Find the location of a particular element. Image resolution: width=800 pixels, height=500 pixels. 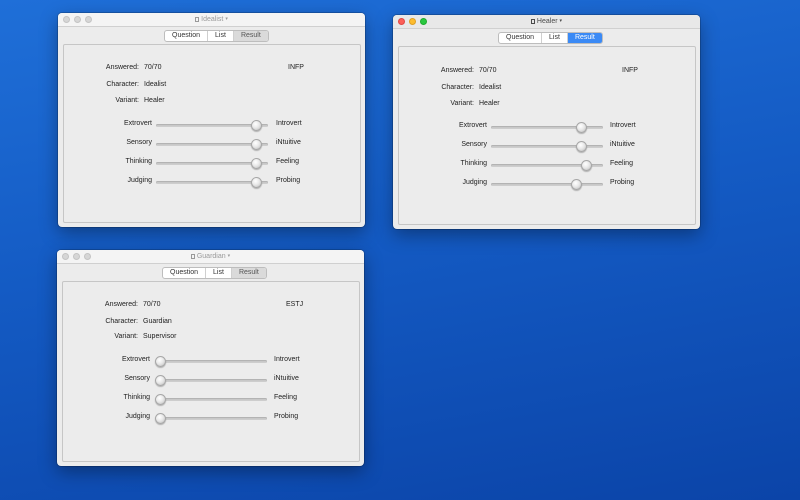

window-title: Healer ▾ is located at coordinates (546, 21).